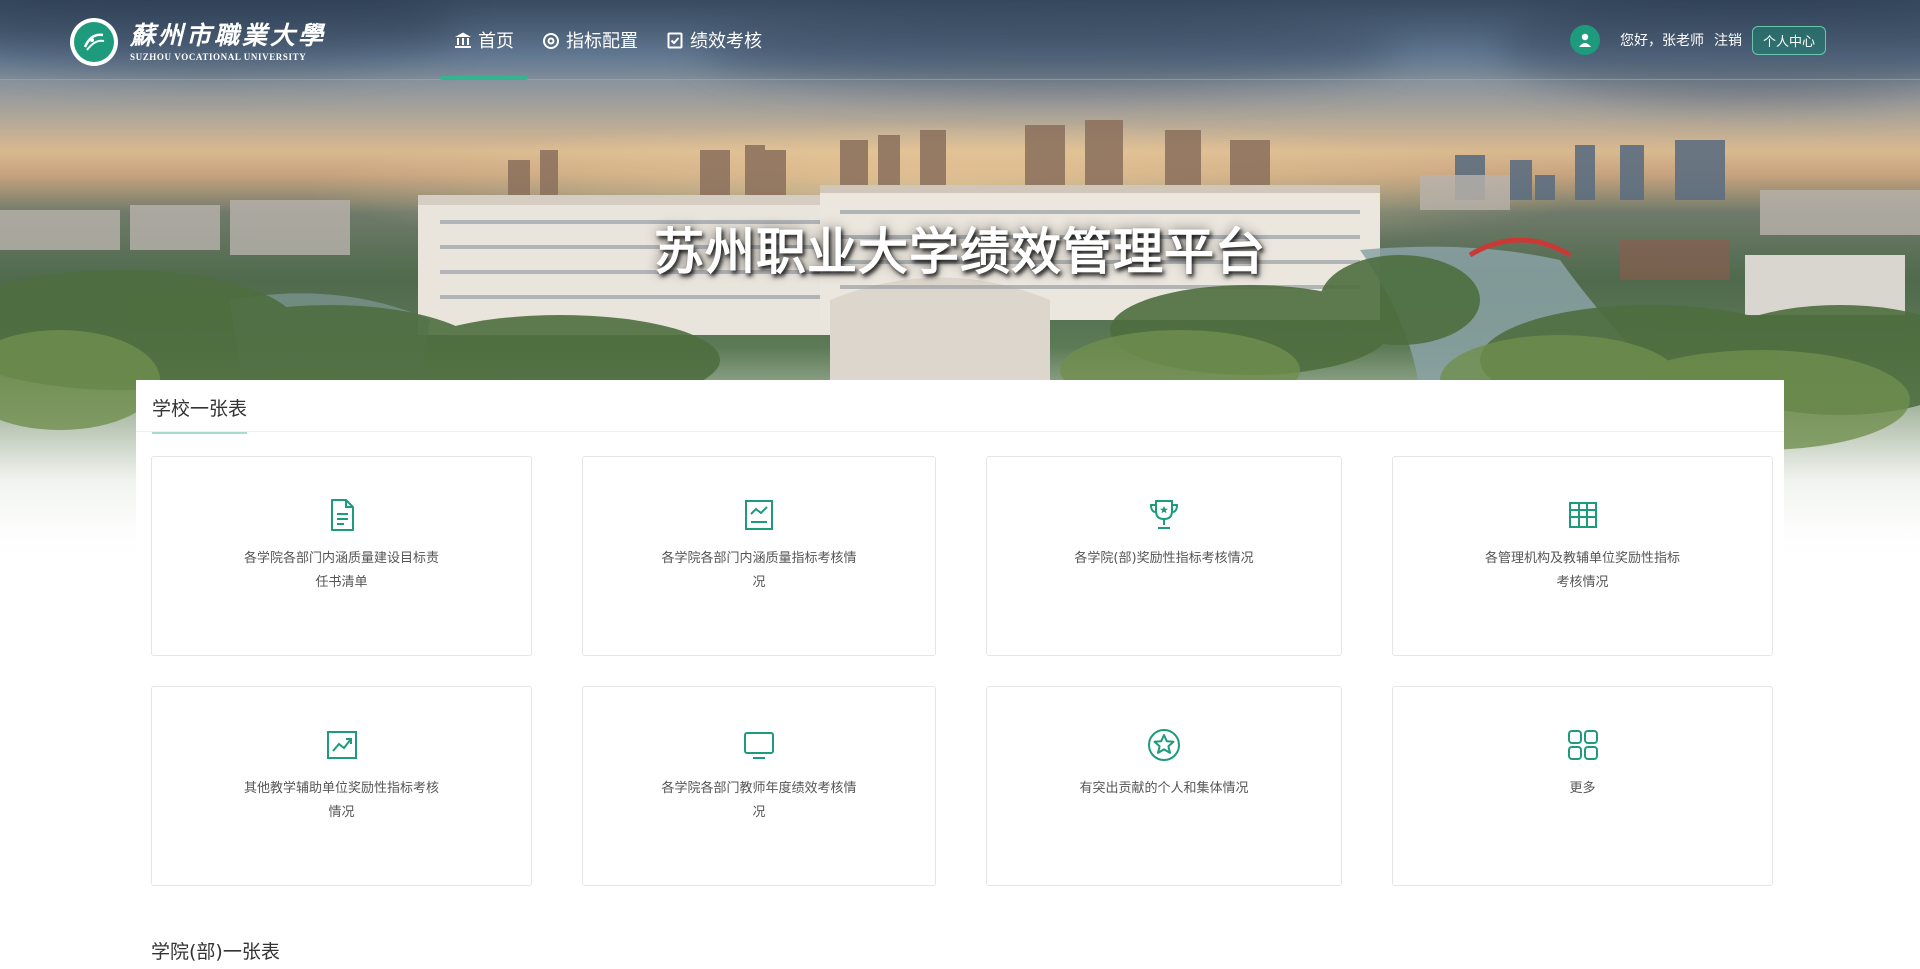 The height and width of the screenshot is (969, 1920). I want to click on gauge-icon, so click(551, 41).